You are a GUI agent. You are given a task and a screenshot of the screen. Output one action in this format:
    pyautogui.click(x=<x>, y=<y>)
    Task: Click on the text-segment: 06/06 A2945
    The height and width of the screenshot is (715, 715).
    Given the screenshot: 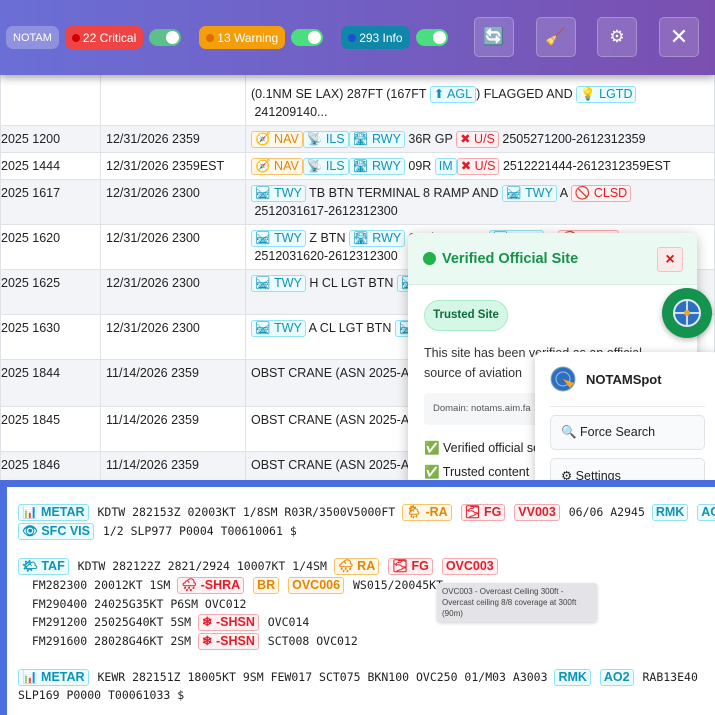 What is the action you would take?
    pyautogui.click(x=606, y=512)
    